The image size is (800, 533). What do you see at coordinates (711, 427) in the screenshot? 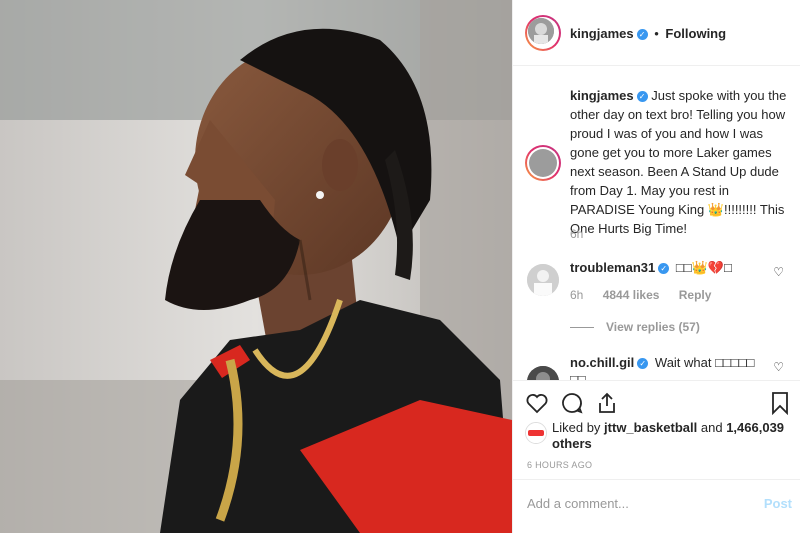
I see `likes-connector: and` at bounding box center [711, 427].